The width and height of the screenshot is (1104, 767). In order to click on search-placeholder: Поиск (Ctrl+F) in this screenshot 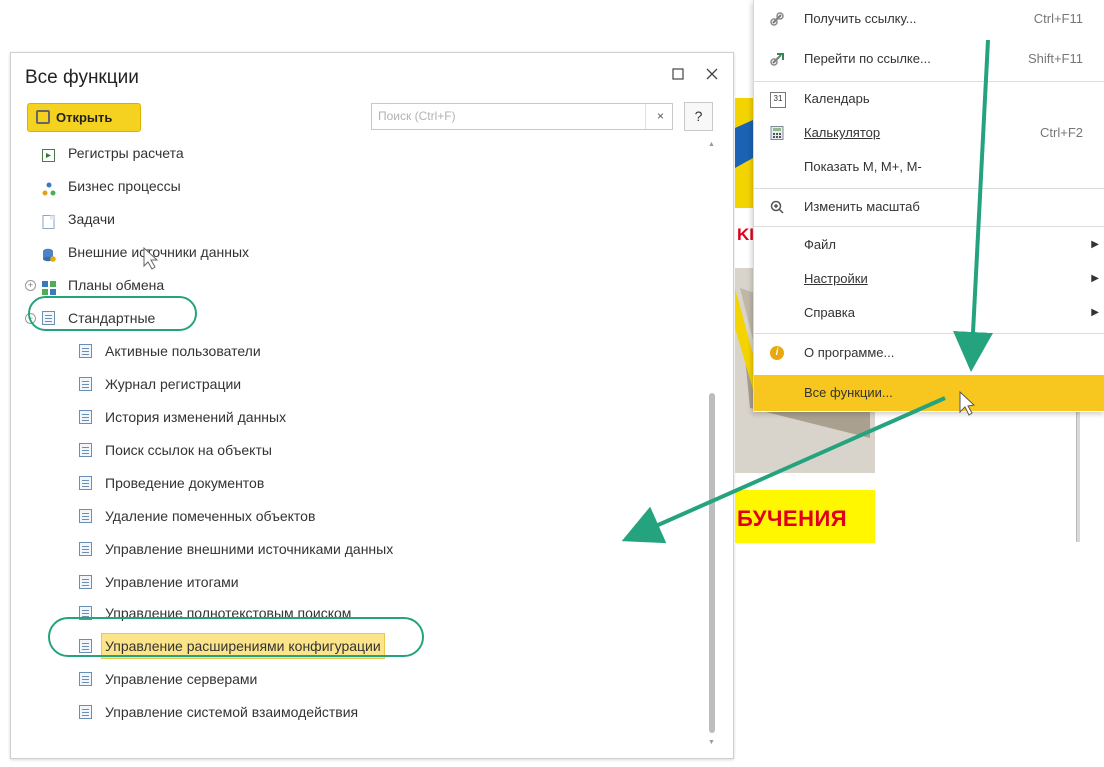, I will do `click(417, 116)`.